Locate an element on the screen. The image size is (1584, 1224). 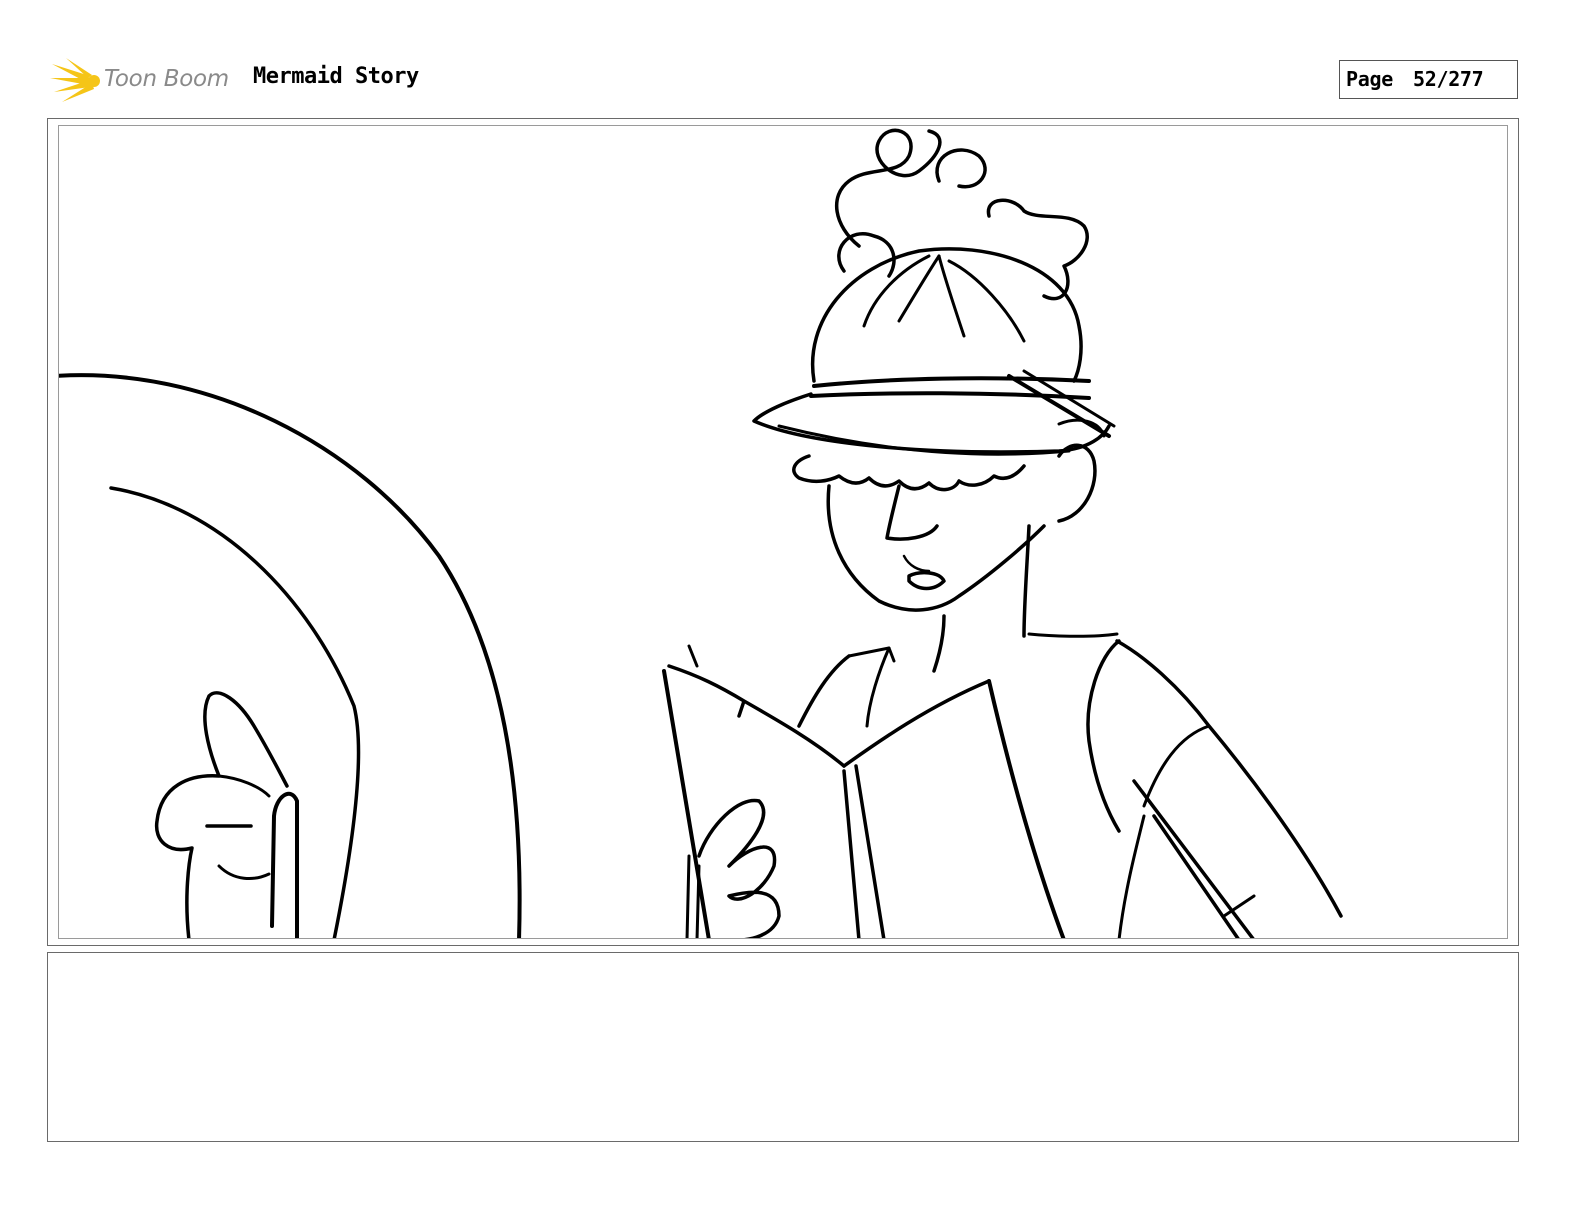
toon-boom-logo: Toon Boom is located at coordinates (145, 81).